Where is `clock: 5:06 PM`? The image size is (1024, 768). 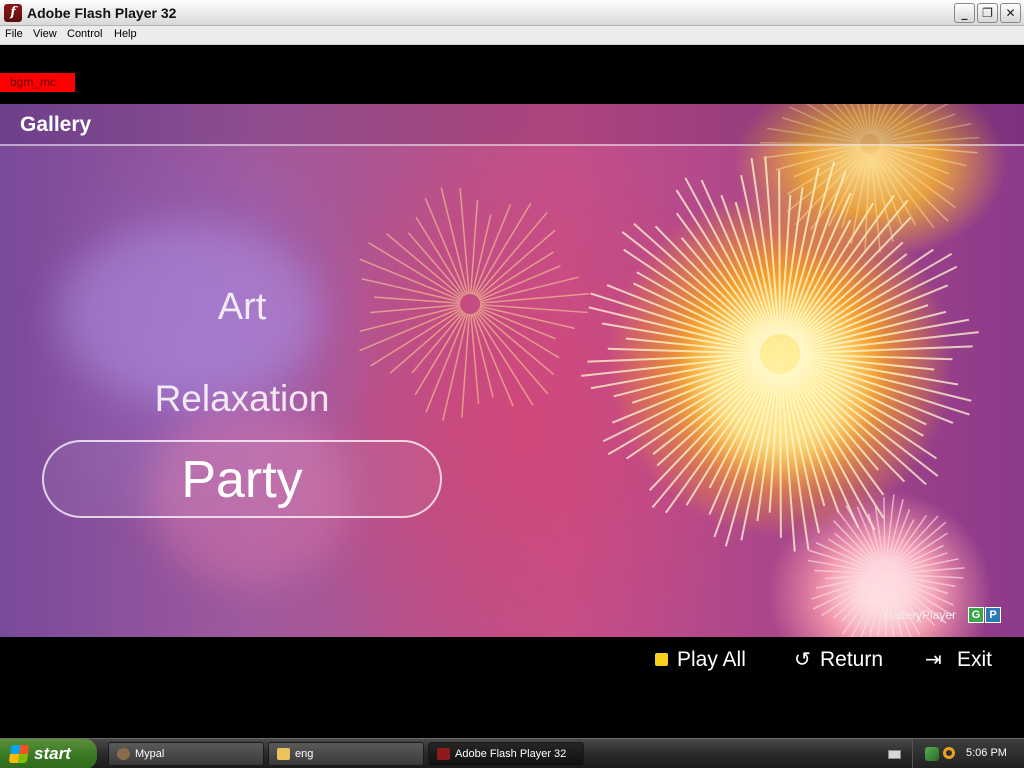 clock: 5:06 PM is located at coordinates (986, 753).